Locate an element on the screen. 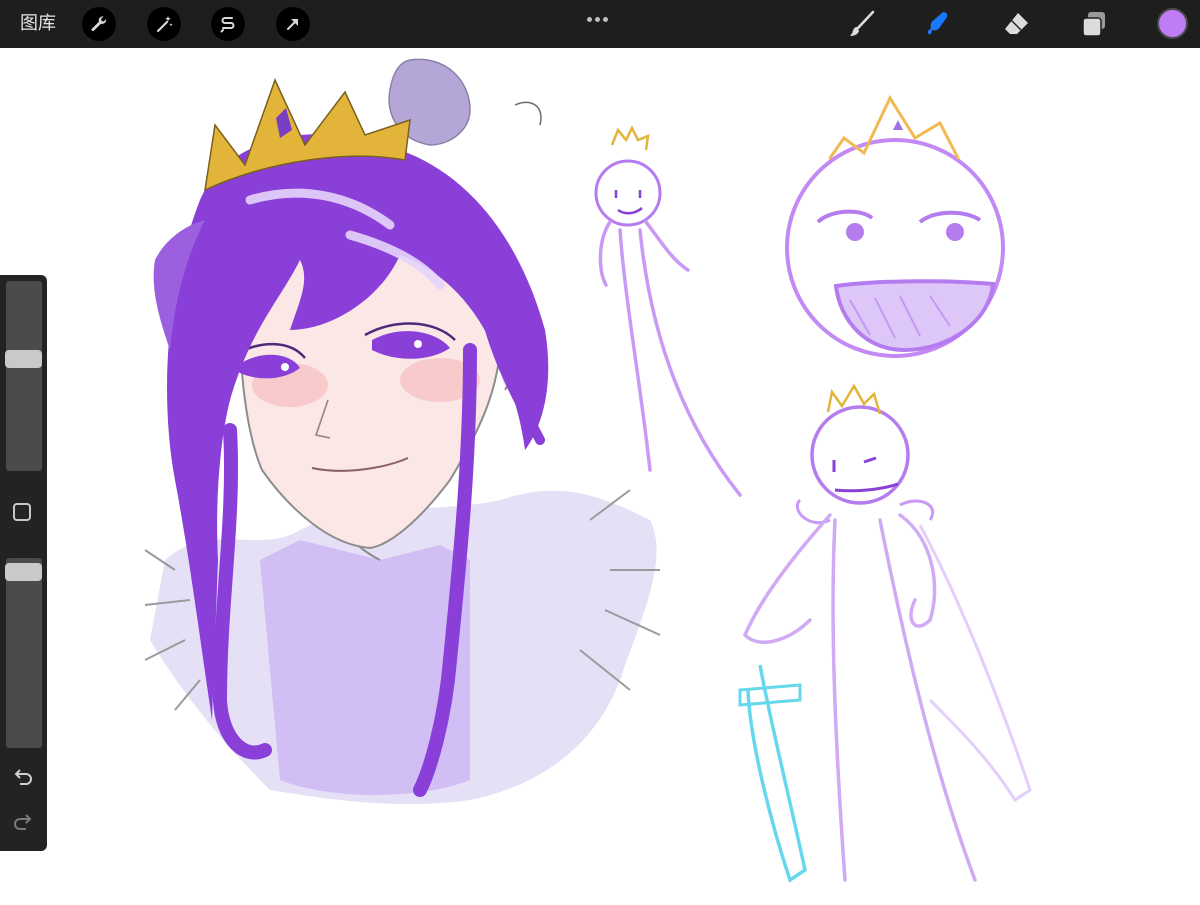 This screenshot has height=905, width=1200. magic-wand-icon is located at coordinates (164, 24).